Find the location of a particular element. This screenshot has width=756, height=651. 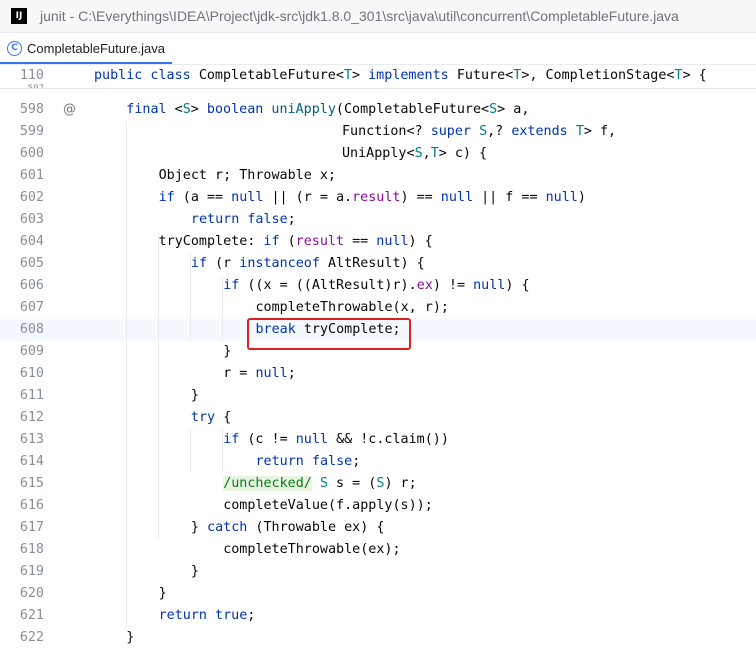

code-token: public class is located at coordinates (146, 75).